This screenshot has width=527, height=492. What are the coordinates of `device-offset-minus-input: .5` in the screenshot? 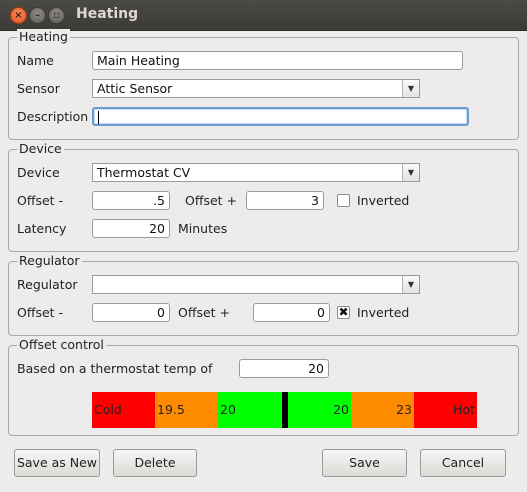 It's located at (131, 200).